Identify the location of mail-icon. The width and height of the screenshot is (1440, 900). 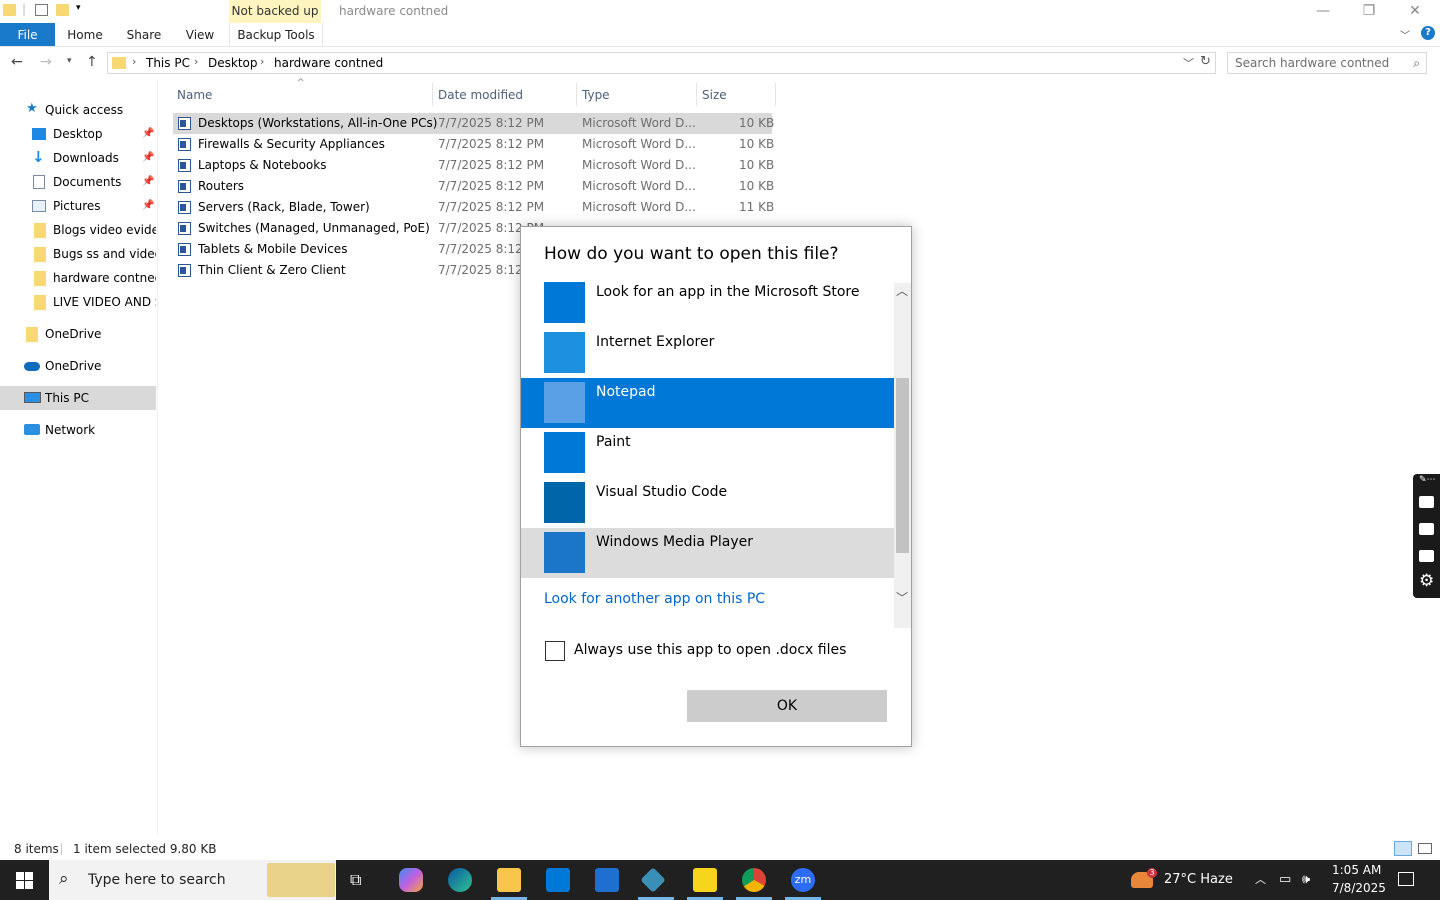
(607, 880).